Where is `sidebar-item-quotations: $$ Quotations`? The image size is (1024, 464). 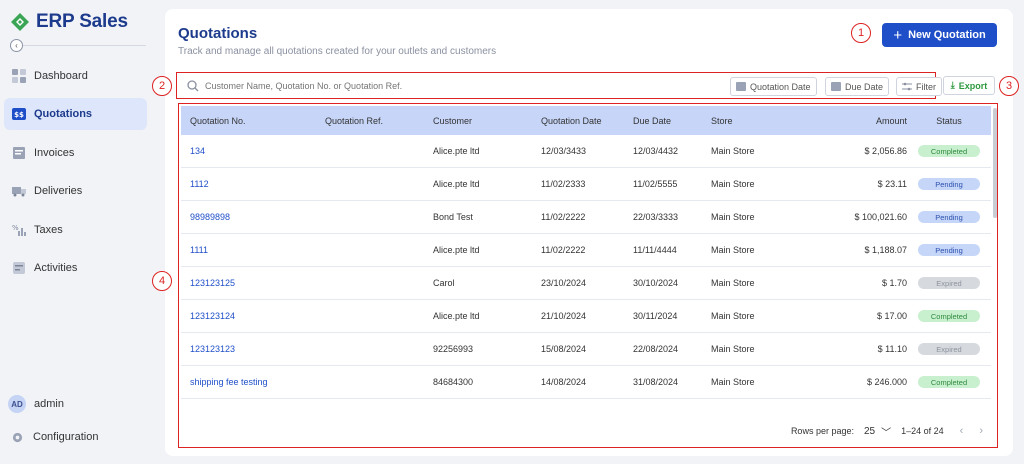
sidebar-item-quotations: $$ Quotations is located at coordinates (75, 114).